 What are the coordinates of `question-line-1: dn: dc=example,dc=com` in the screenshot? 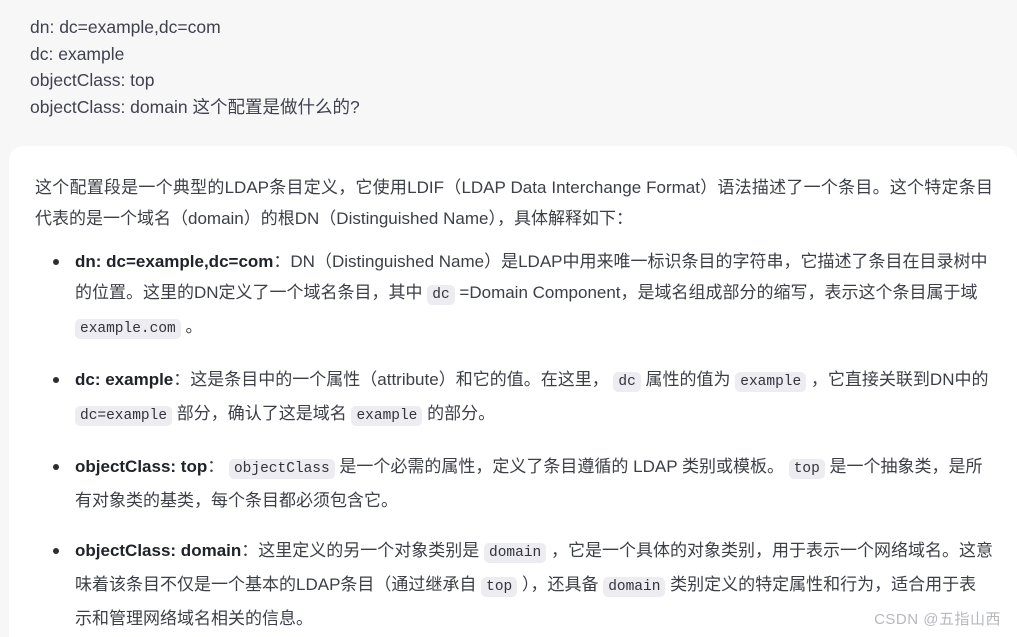 It's located at (125, 27).